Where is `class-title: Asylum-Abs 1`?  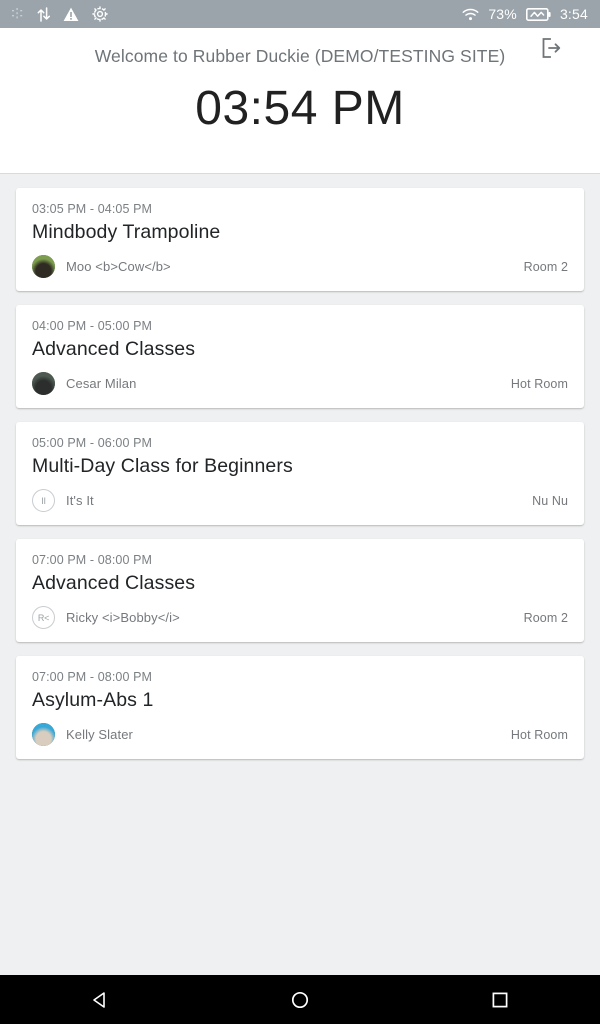
class-title: Asylum-Abs 1 is located at coordinates (93, 700).